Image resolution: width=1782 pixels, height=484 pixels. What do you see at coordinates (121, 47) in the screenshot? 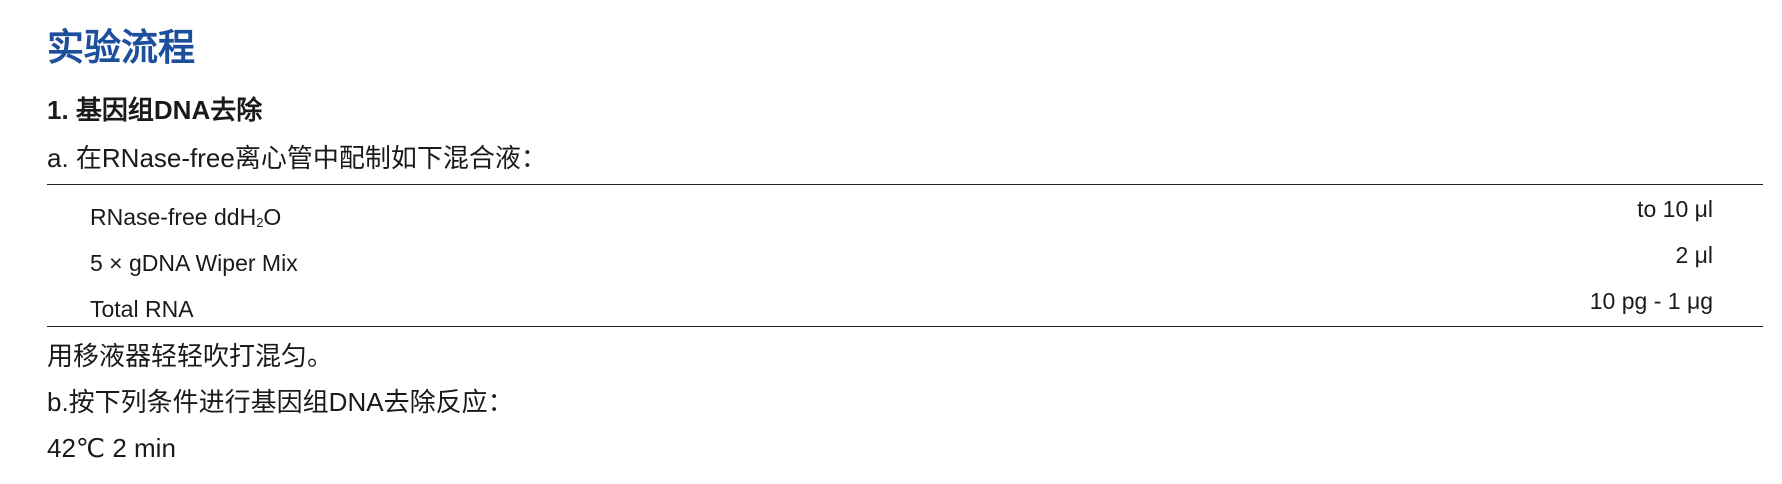
I see `page-title: 实验流程` at bounding box center [121, 47].